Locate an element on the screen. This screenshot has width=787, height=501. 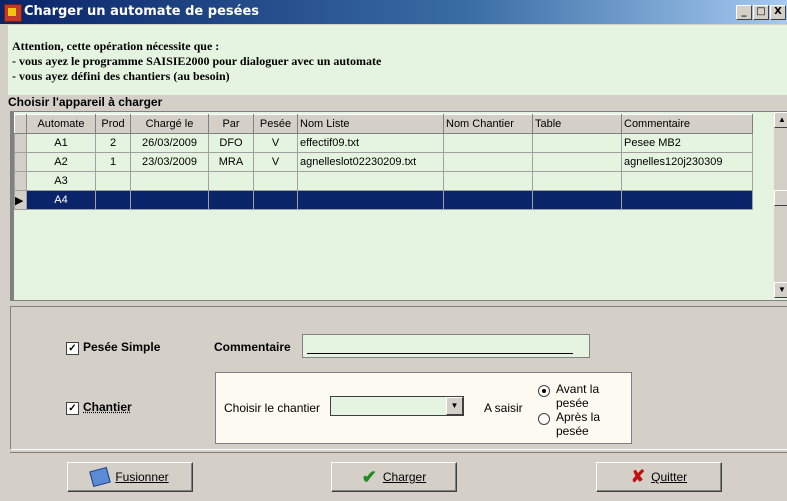
pesee-simple-checkbox: ✓ is located at coordinates (72, 348).